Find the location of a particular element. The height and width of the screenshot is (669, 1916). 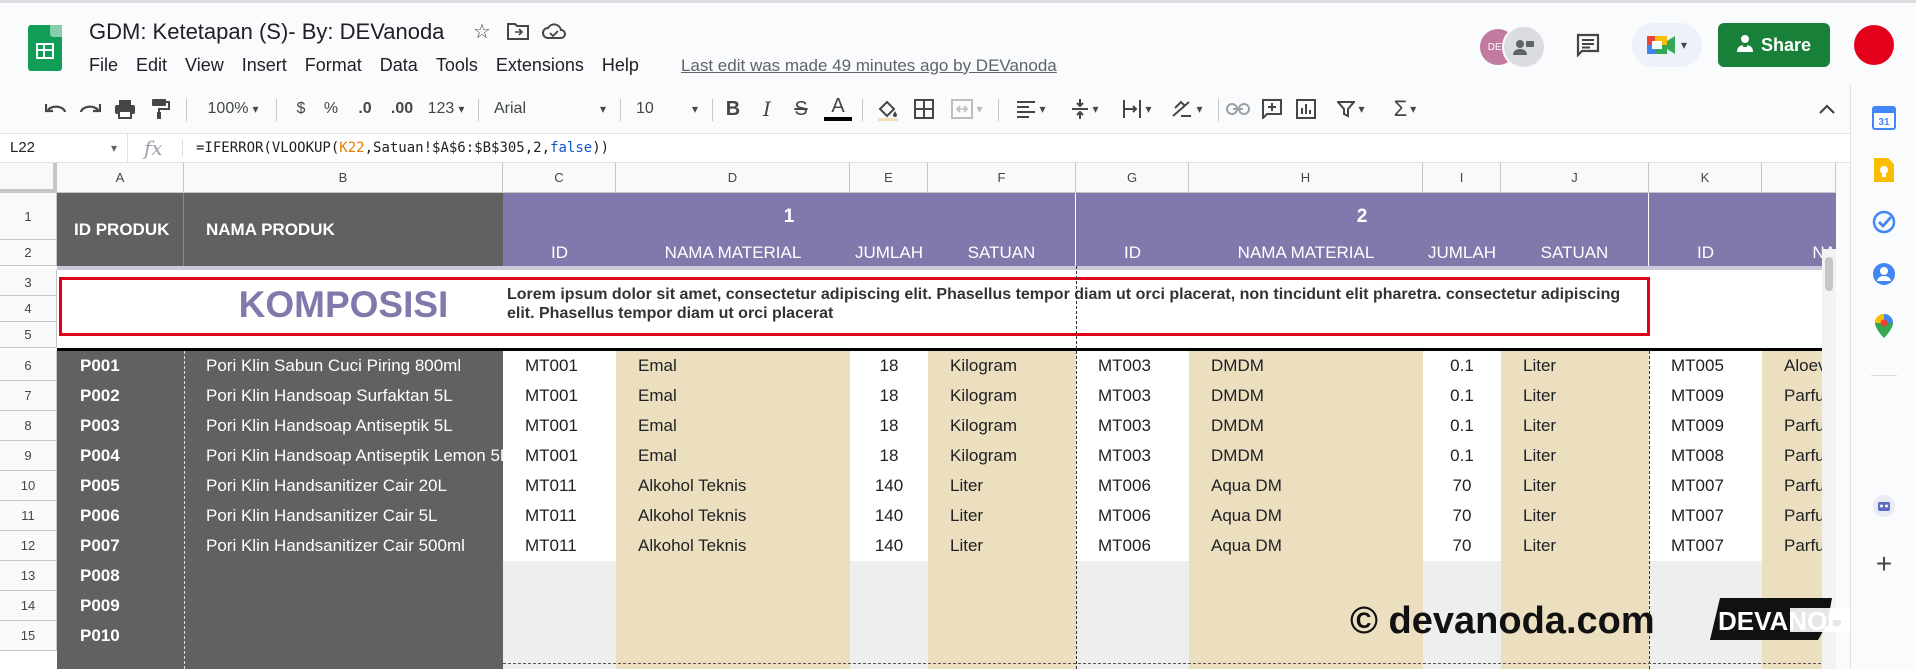

more-formats-select: 123 is located at coordinates (446, 109).